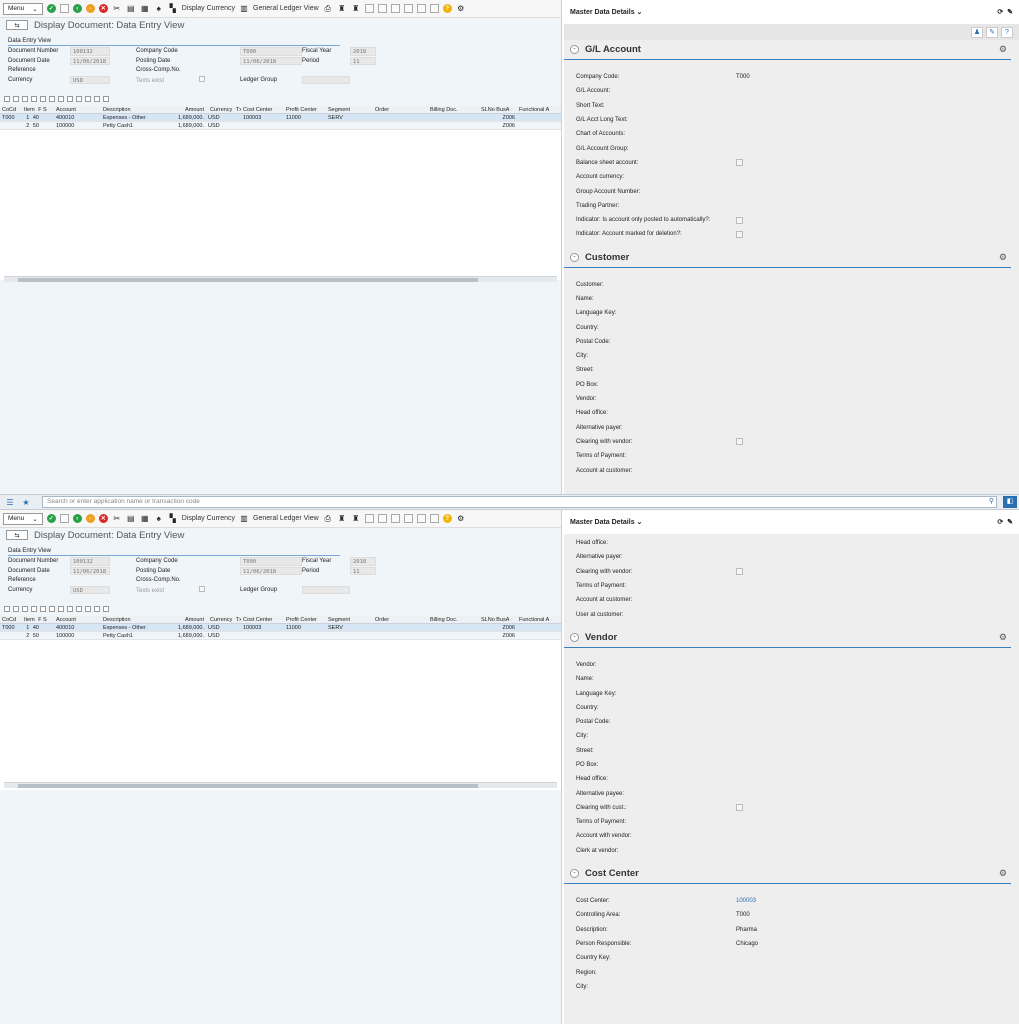 The height and width of the screenshot is (1024, 1019). What do you see at coordinates (10, 502) in the screenshot?
I see `menu-icon: ☰` at bounding box center [10, 502].